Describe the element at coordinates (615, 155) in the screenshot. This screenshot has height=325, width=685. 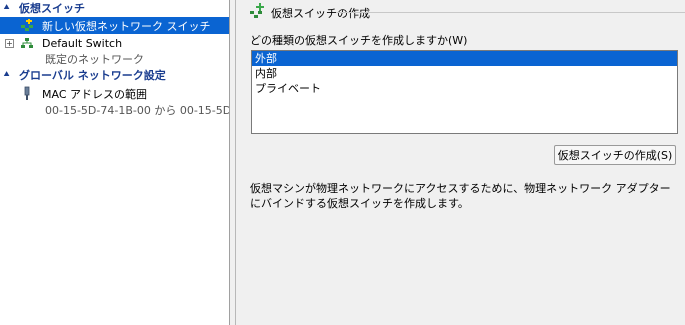
I see `create-virtual-switch-button: 仮想スイッチの作成(S)` at that location.